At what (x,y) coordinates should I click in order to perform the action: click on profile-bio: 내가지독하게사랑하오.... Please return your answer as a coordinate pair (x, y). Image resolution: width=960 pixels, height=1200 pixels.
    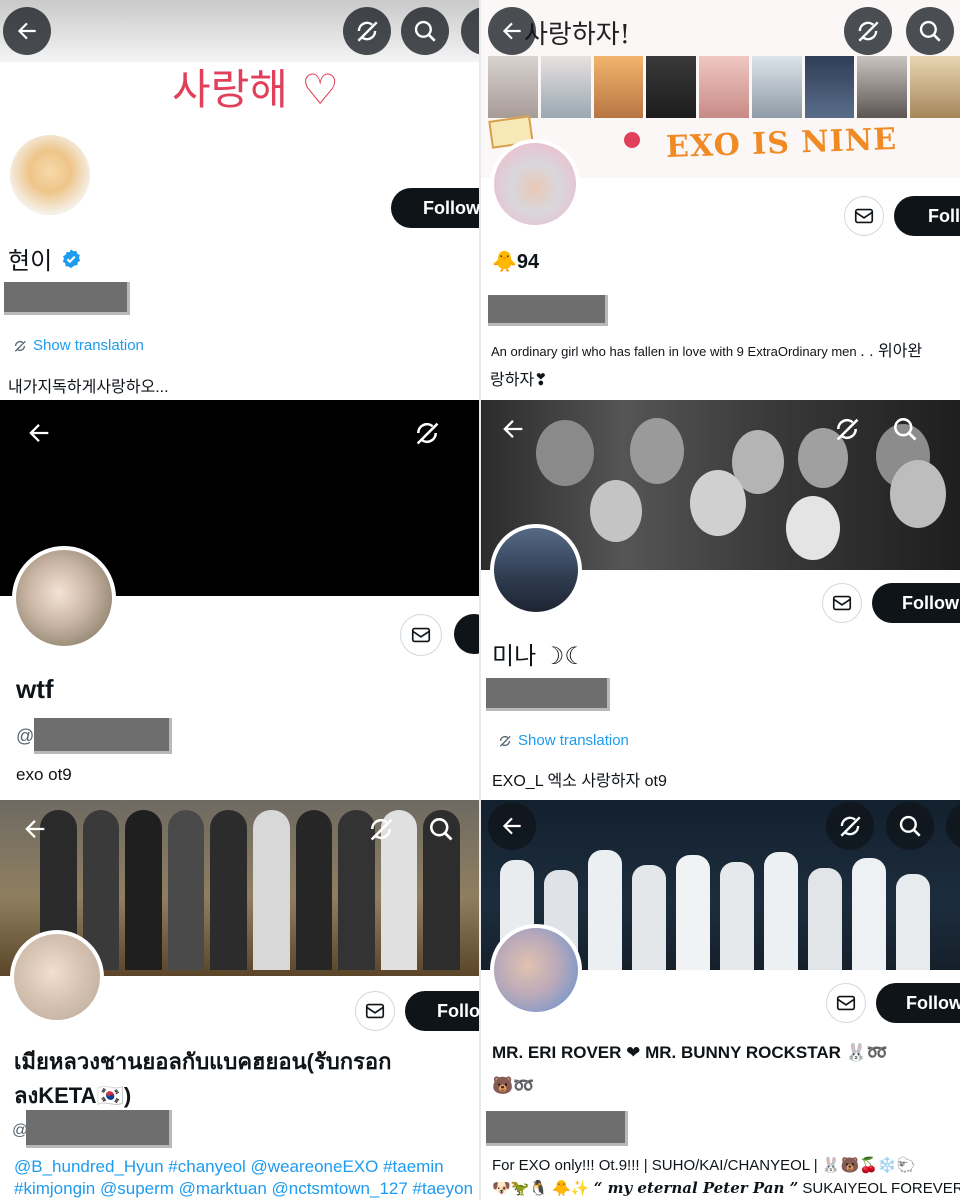
    Looking at the image, I should click on (88, 387).